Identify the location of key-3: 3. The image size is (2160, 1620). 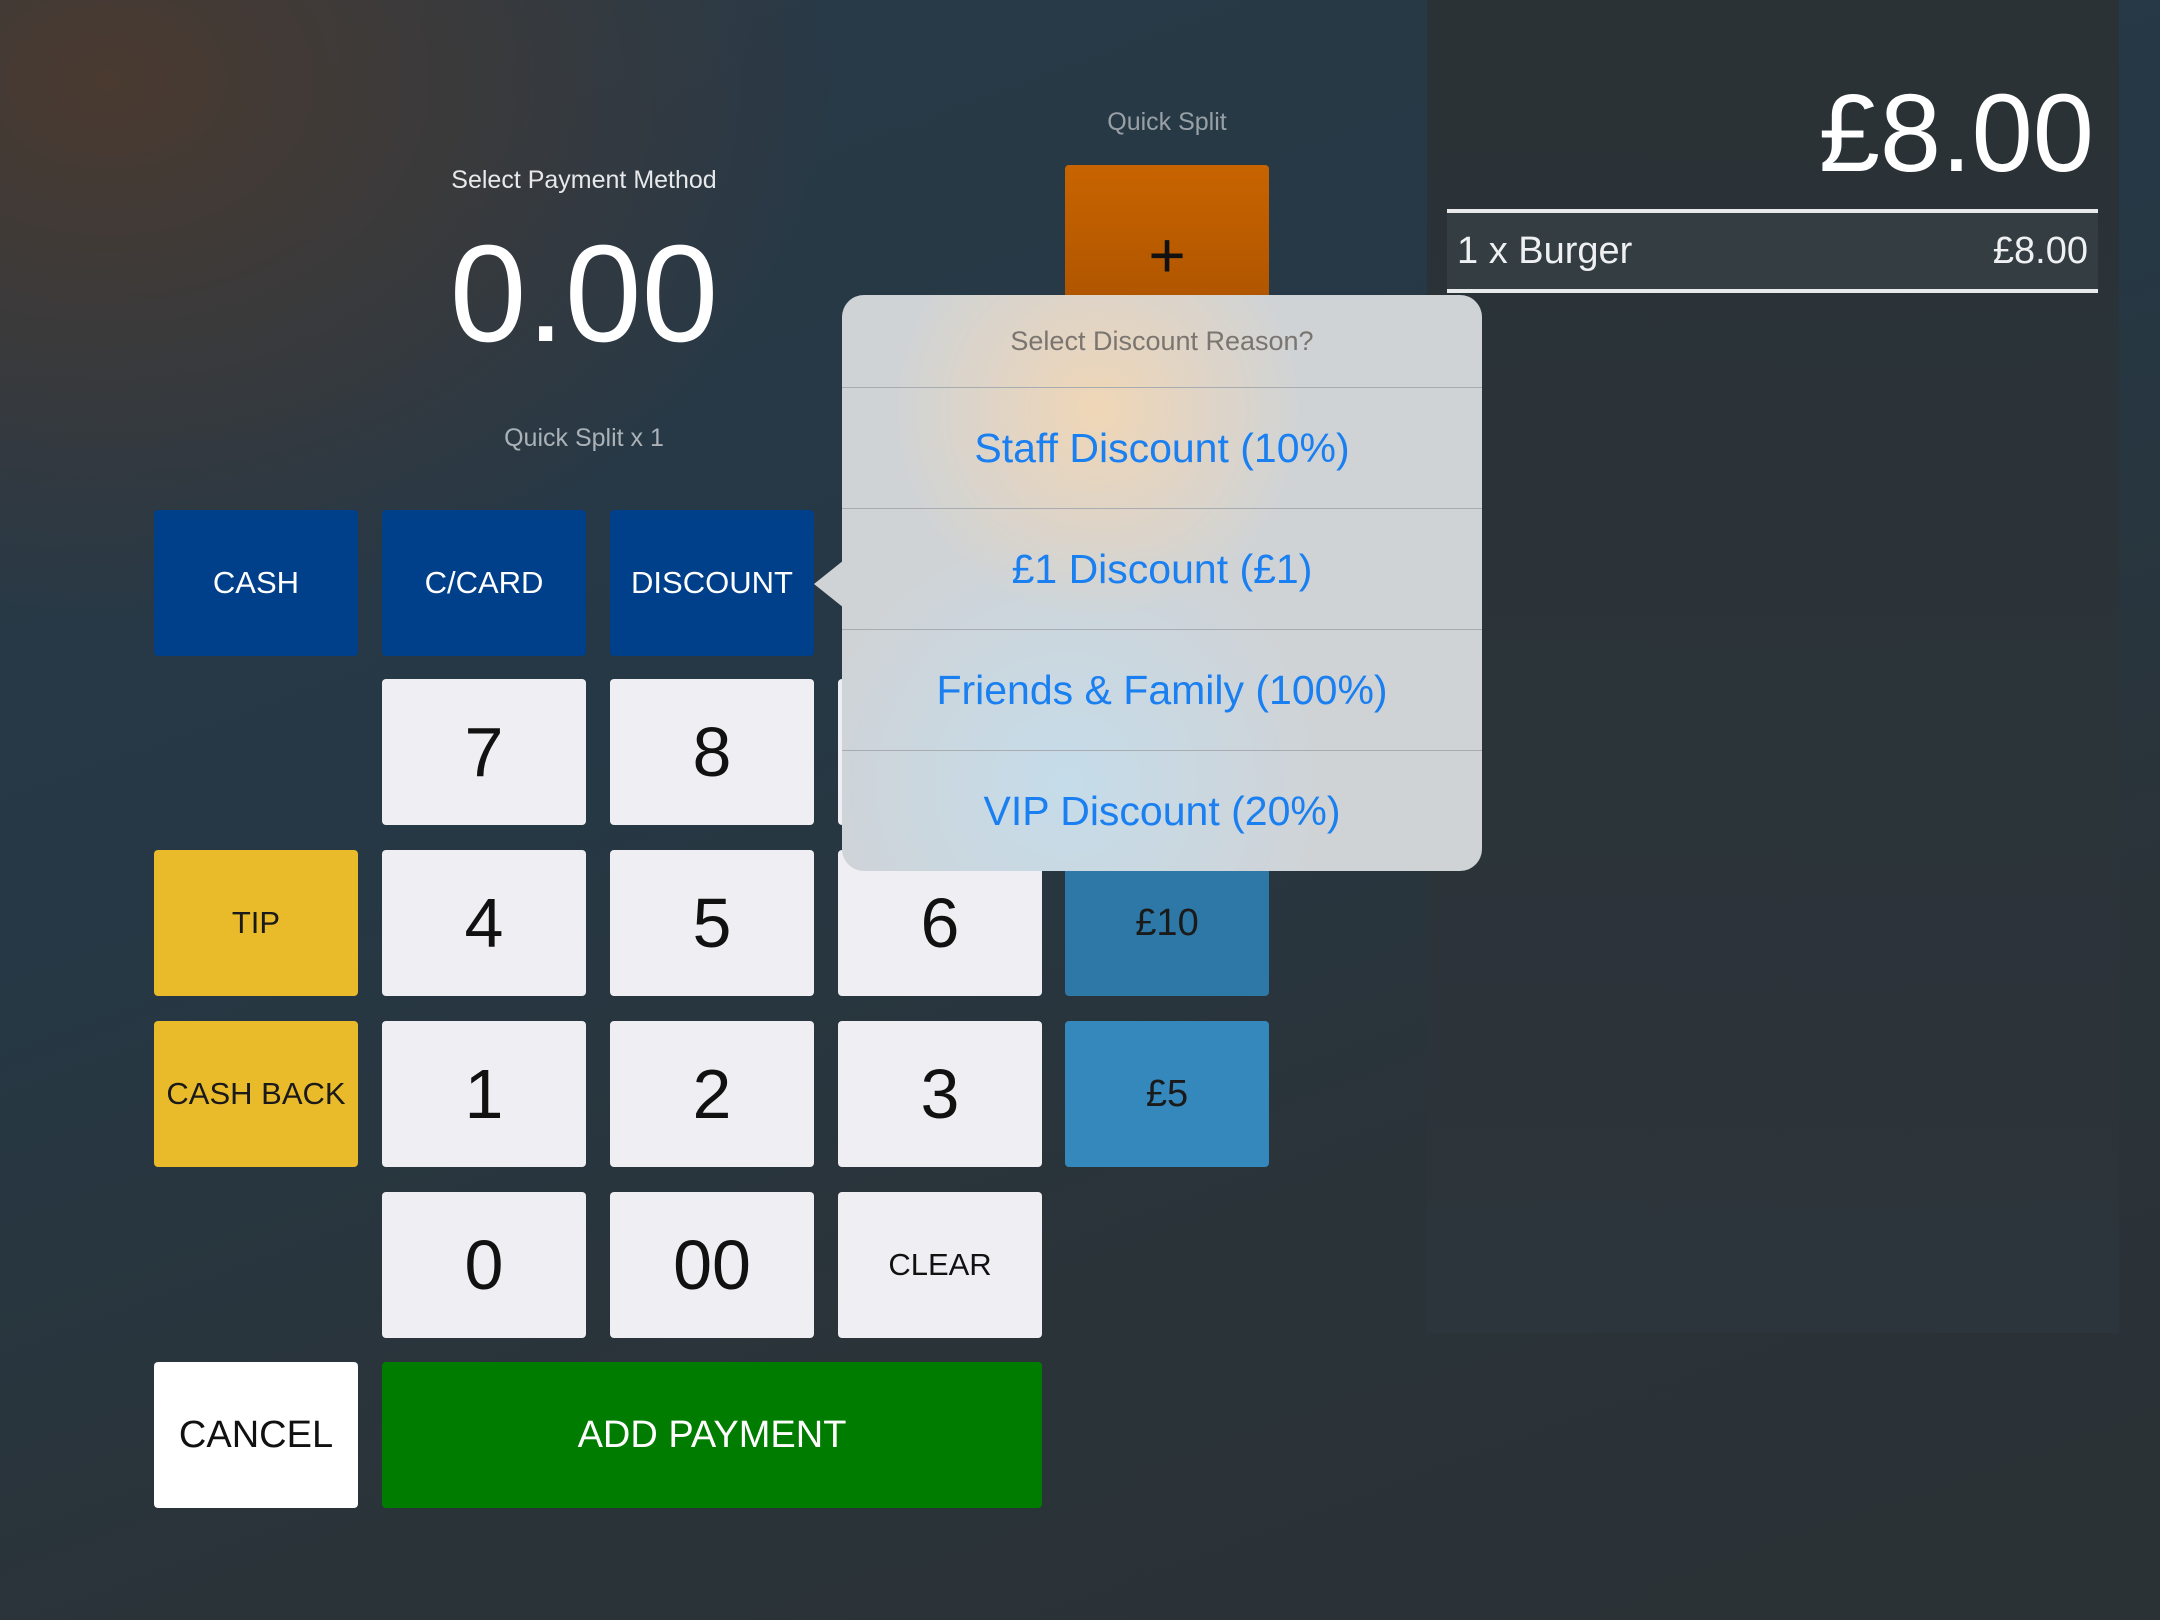
(940, 1094).